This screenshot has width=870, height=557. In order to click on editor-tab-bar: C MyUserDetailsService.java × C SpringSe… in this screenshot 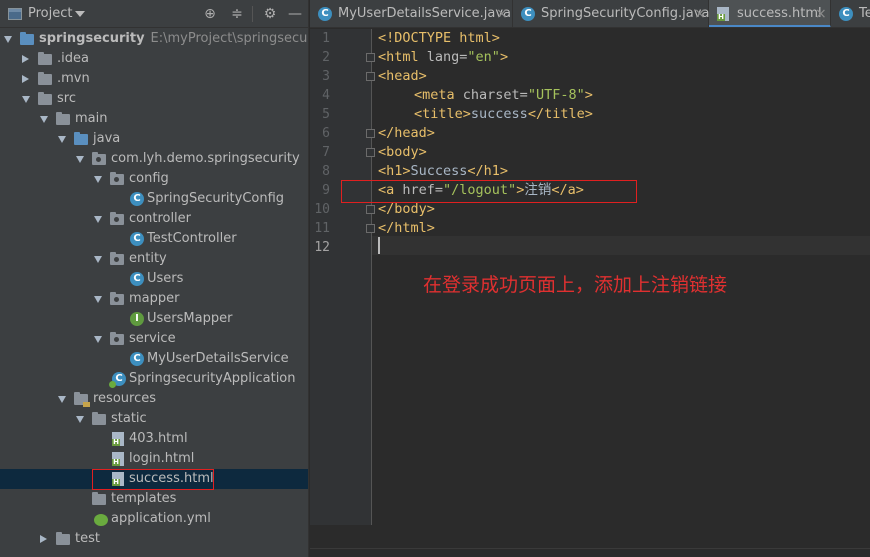, I will do `click(590, 14)`.